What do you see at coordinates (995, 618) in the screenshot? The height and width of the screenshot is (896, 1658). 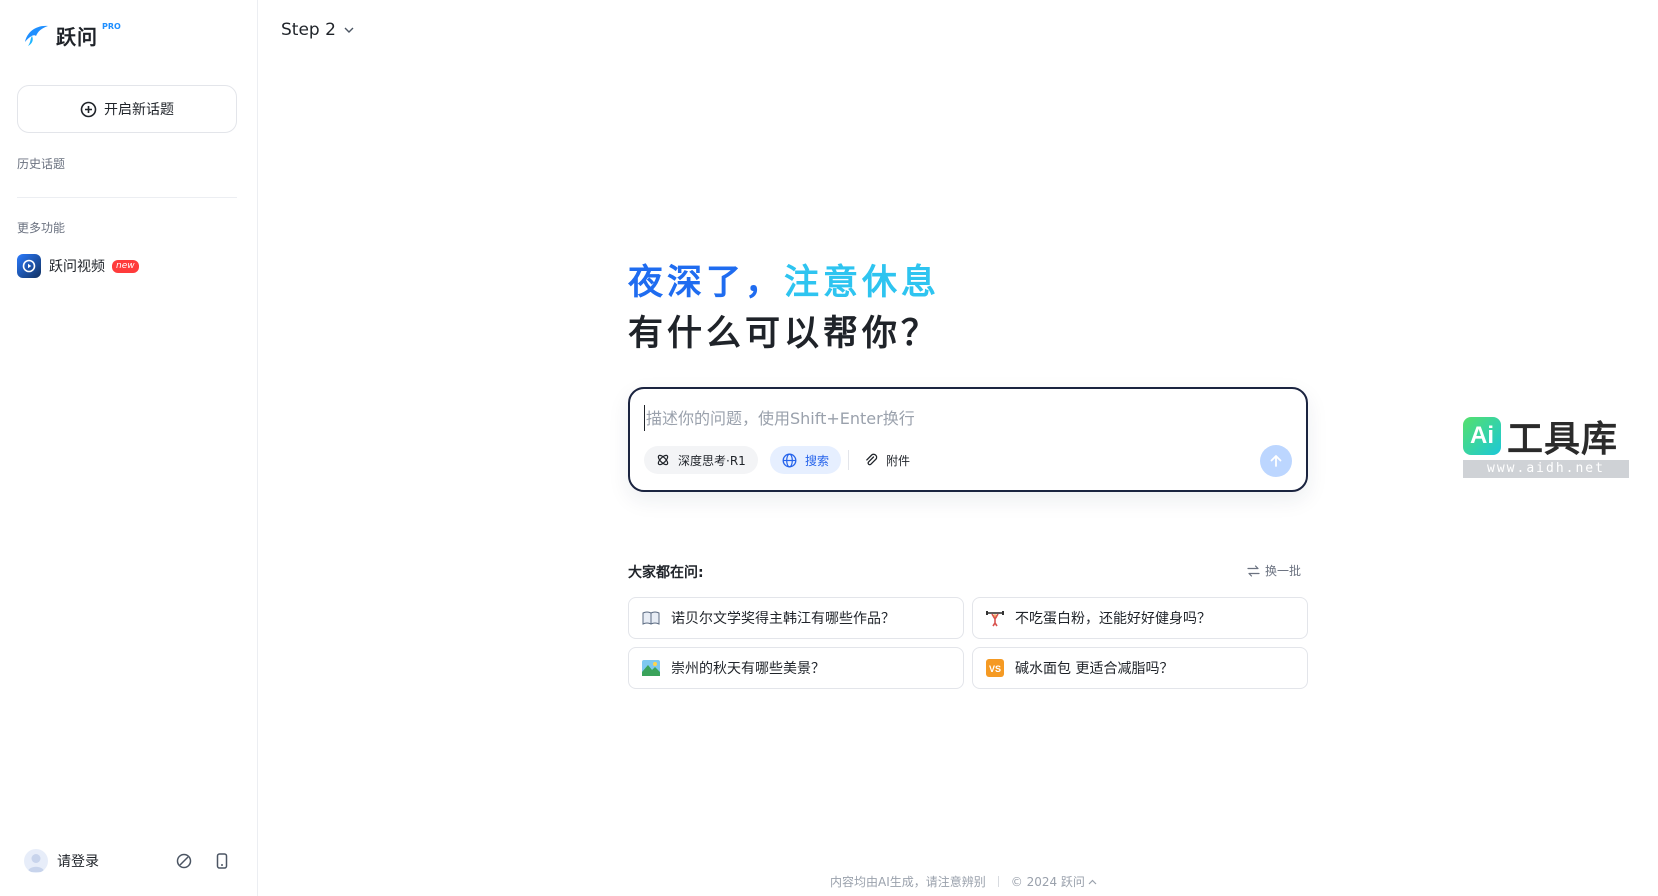 I see `weightlifter-icon` at bounding box center [995, 618].